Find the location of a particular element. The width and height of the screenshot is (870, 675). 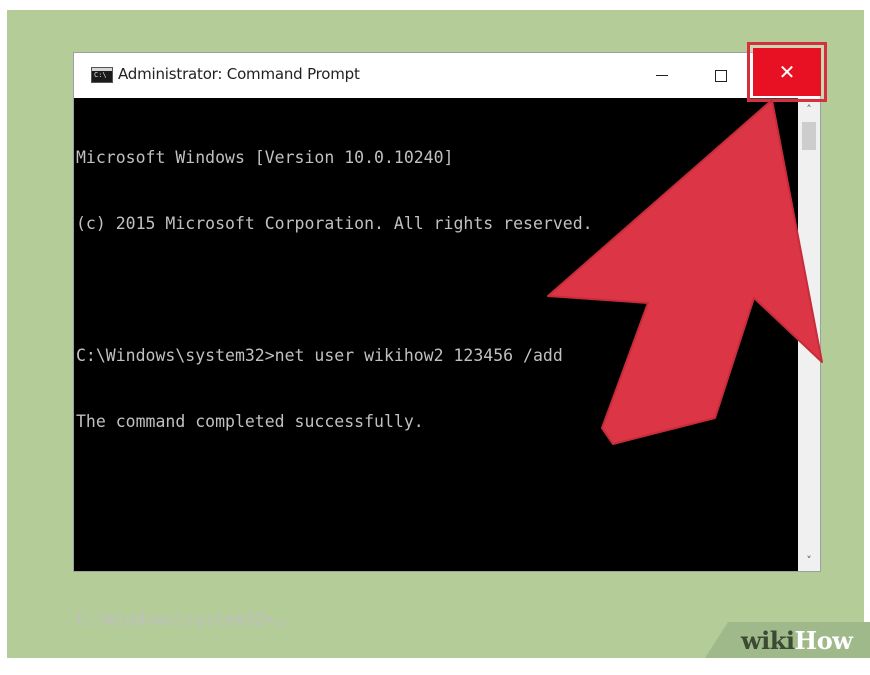

minimize-icon is located at coordinates (662, 75).